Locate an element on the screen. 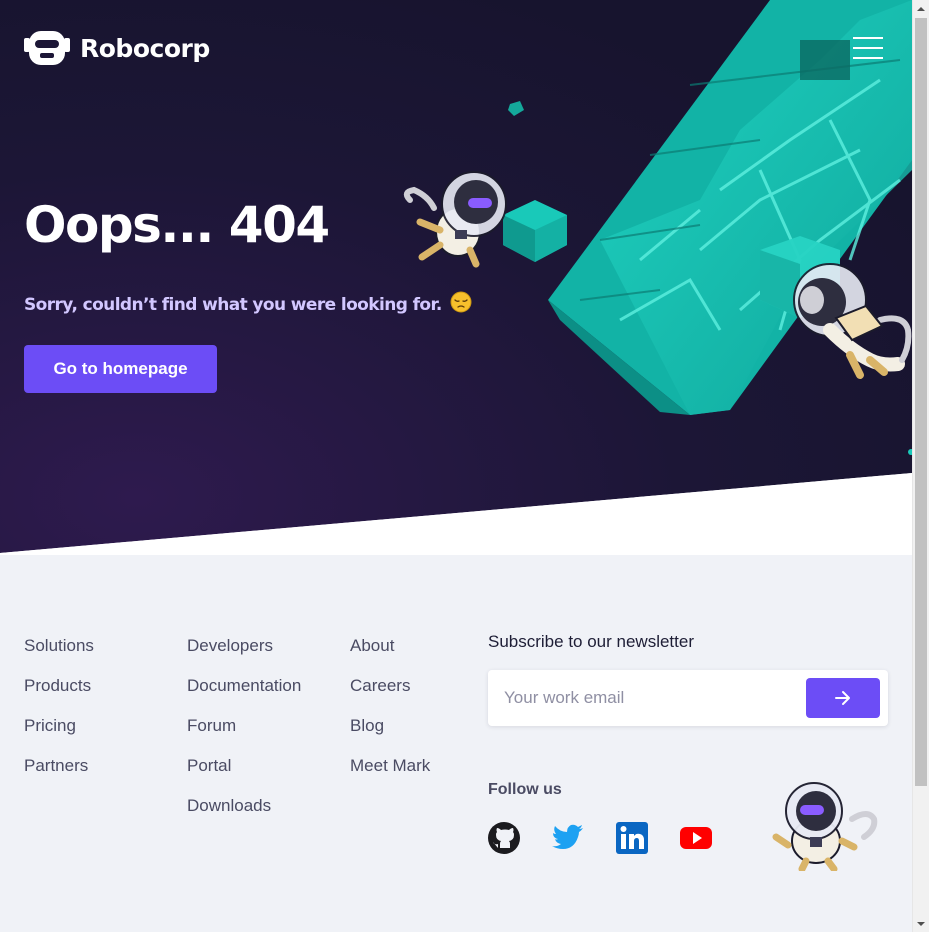  footer-column-1: Solutions Products Pricing Partners is located at coordinates (59, 716).